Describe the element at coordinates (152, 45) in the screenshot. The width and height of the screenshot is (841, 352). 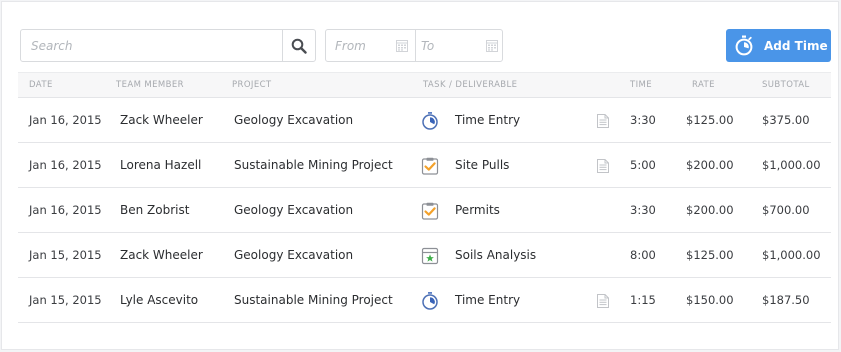
I see `search-input` at that location.